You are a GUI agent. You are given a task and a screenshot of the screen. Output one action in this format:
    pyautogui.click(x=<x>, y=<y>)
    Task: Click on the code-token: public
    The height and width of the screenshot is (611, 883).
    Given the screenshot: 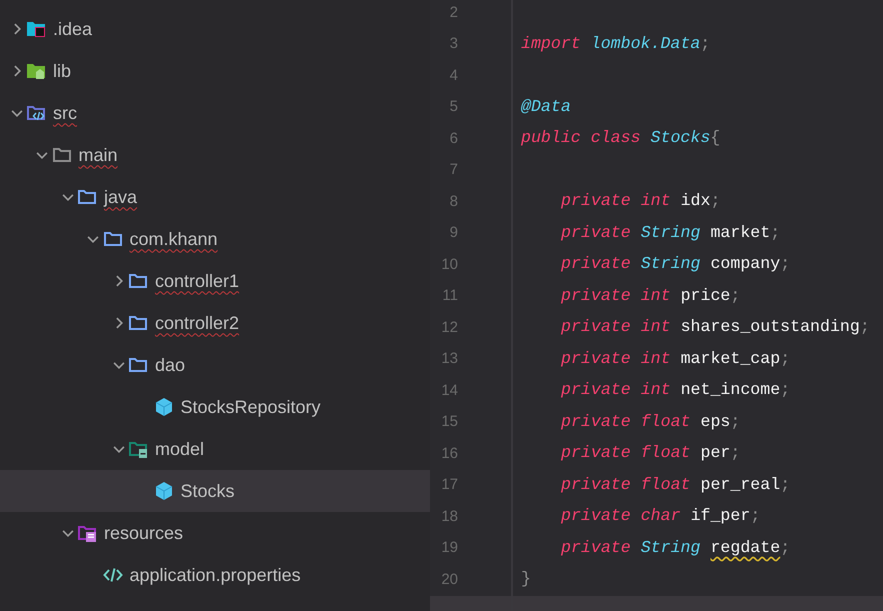 What is the action you would take?
    pyautogui.click(x=551, y=138)
    